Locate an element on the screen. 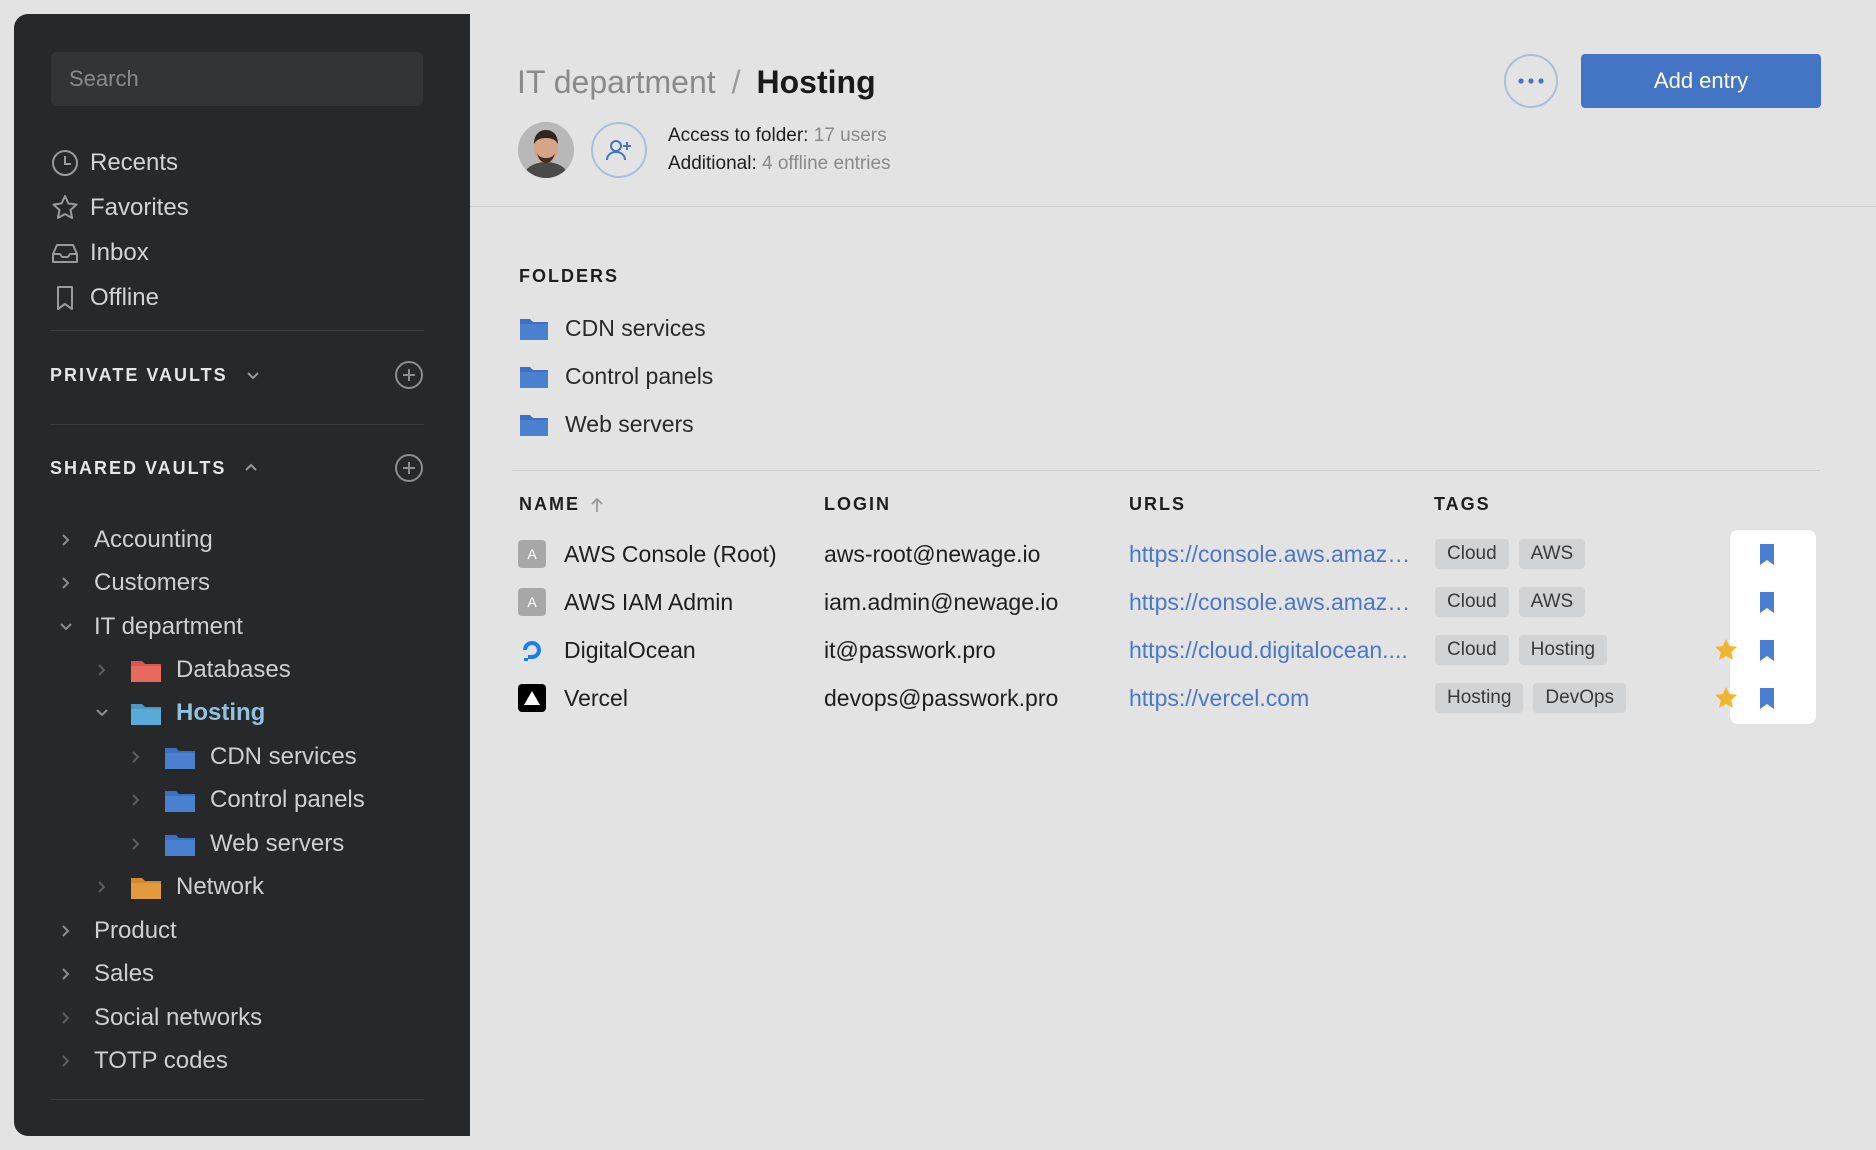  entry-url: https://vercel.com is located at coordinates (1219, 698).